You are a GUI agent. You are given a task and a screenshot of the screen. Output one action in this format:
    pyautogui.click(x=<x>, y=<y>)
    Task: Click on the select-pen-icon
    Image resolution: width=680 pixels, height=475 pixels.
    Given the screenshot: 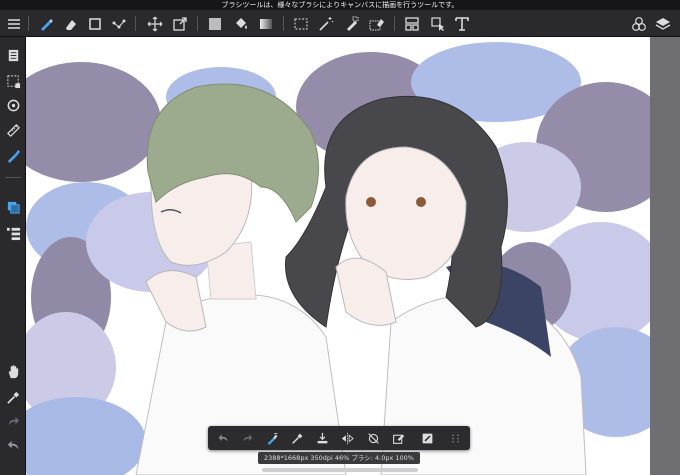 What is the action you would take?
    pyautogui.click(x=352, y=24)
    